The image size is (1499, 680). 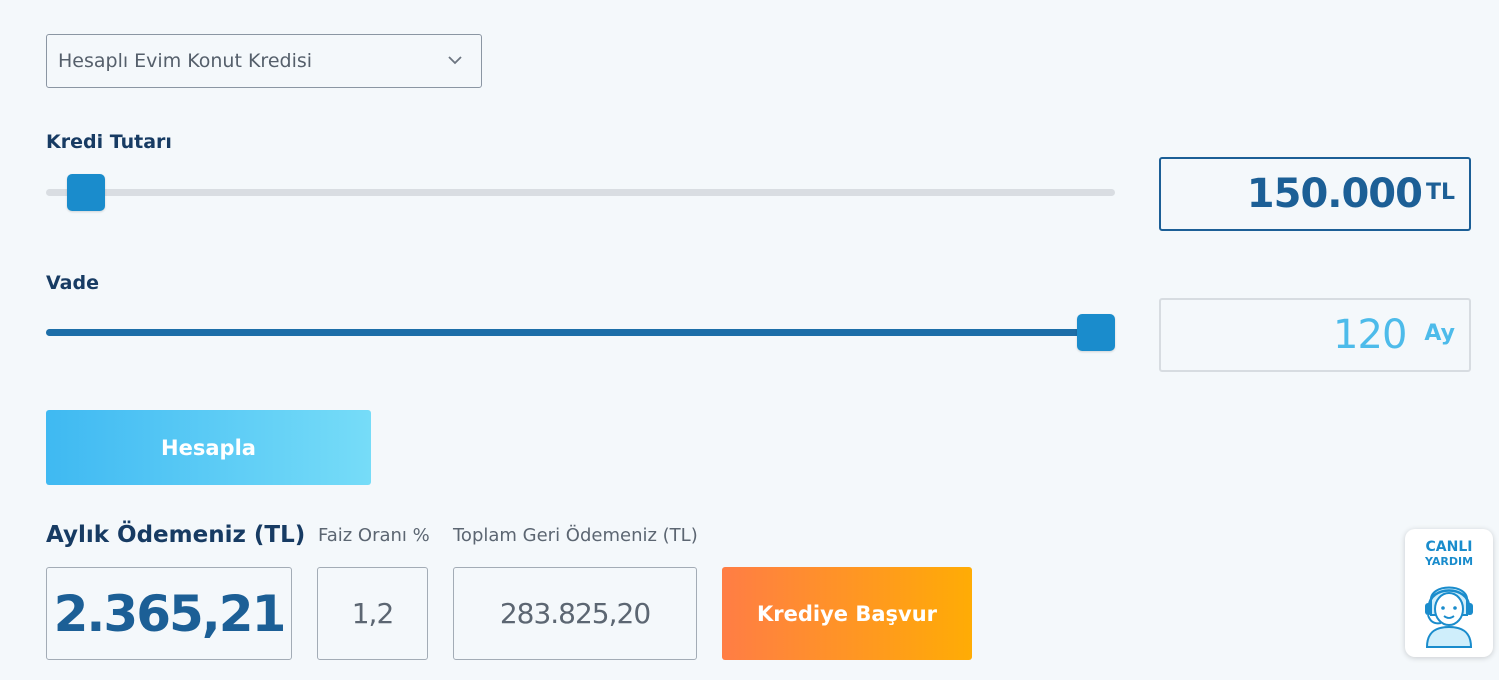 I want to click on loan-amount-slider-track, so click(x=580, y=192).